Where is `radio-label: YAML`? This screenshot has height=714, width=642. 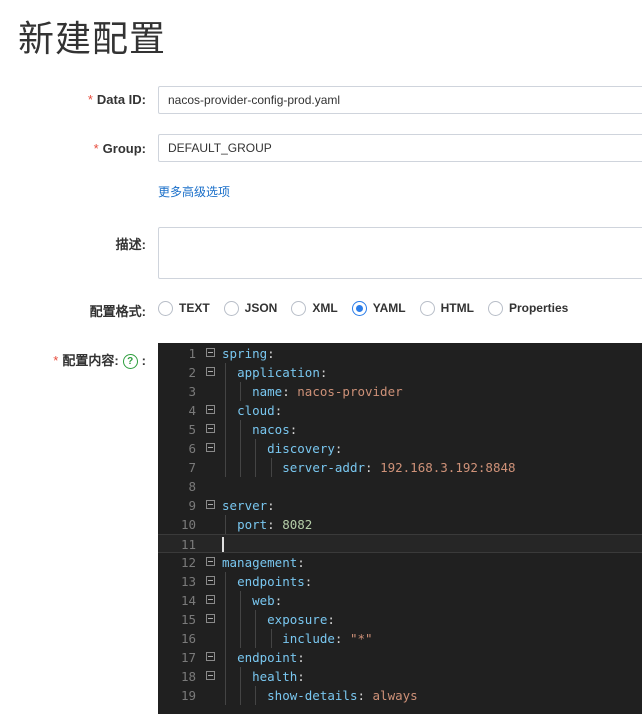 radio-label: YAML is located at coordinates (389, 308).